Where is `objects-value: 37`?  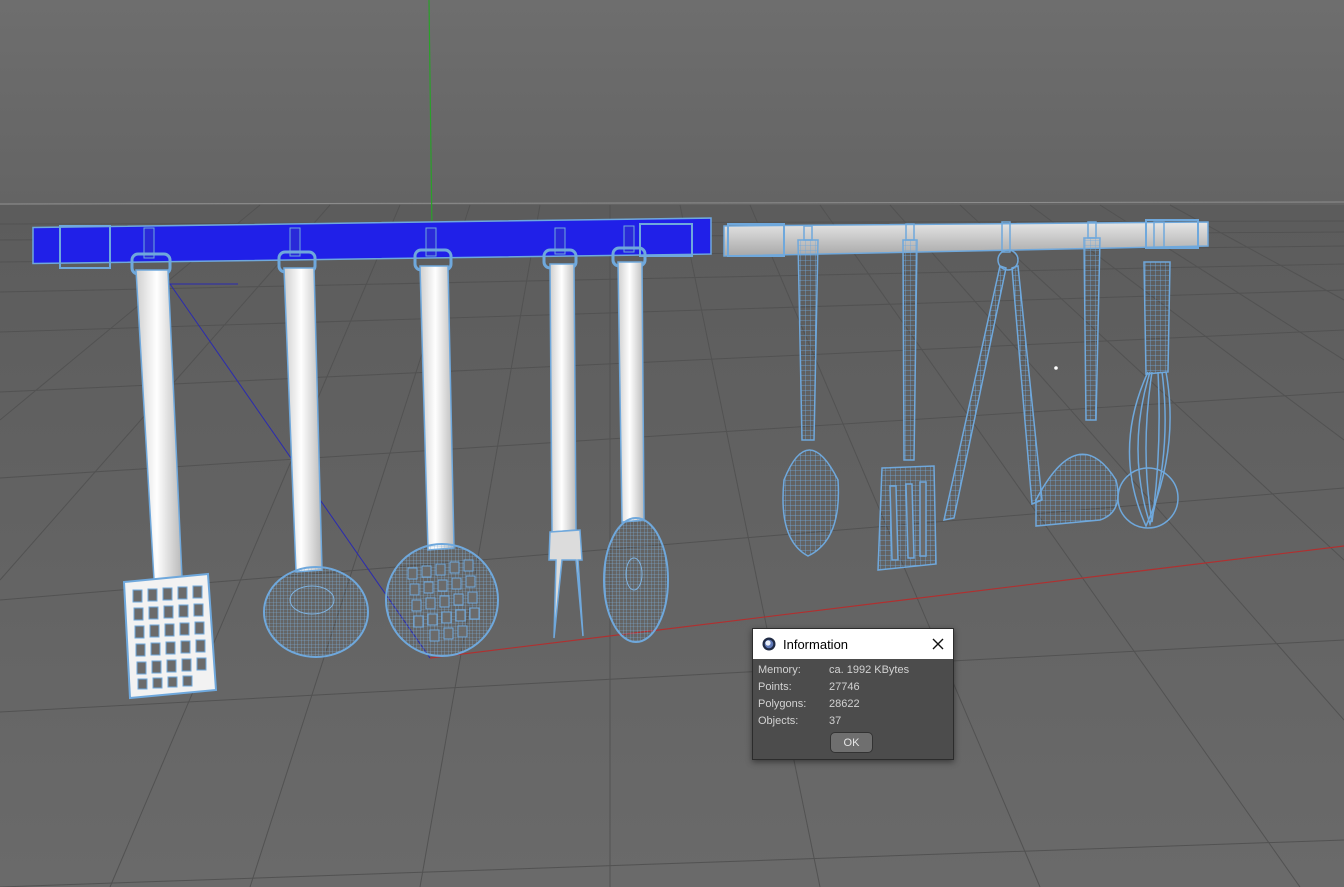
objects-value: 37 is located at coordinates (835, 721).